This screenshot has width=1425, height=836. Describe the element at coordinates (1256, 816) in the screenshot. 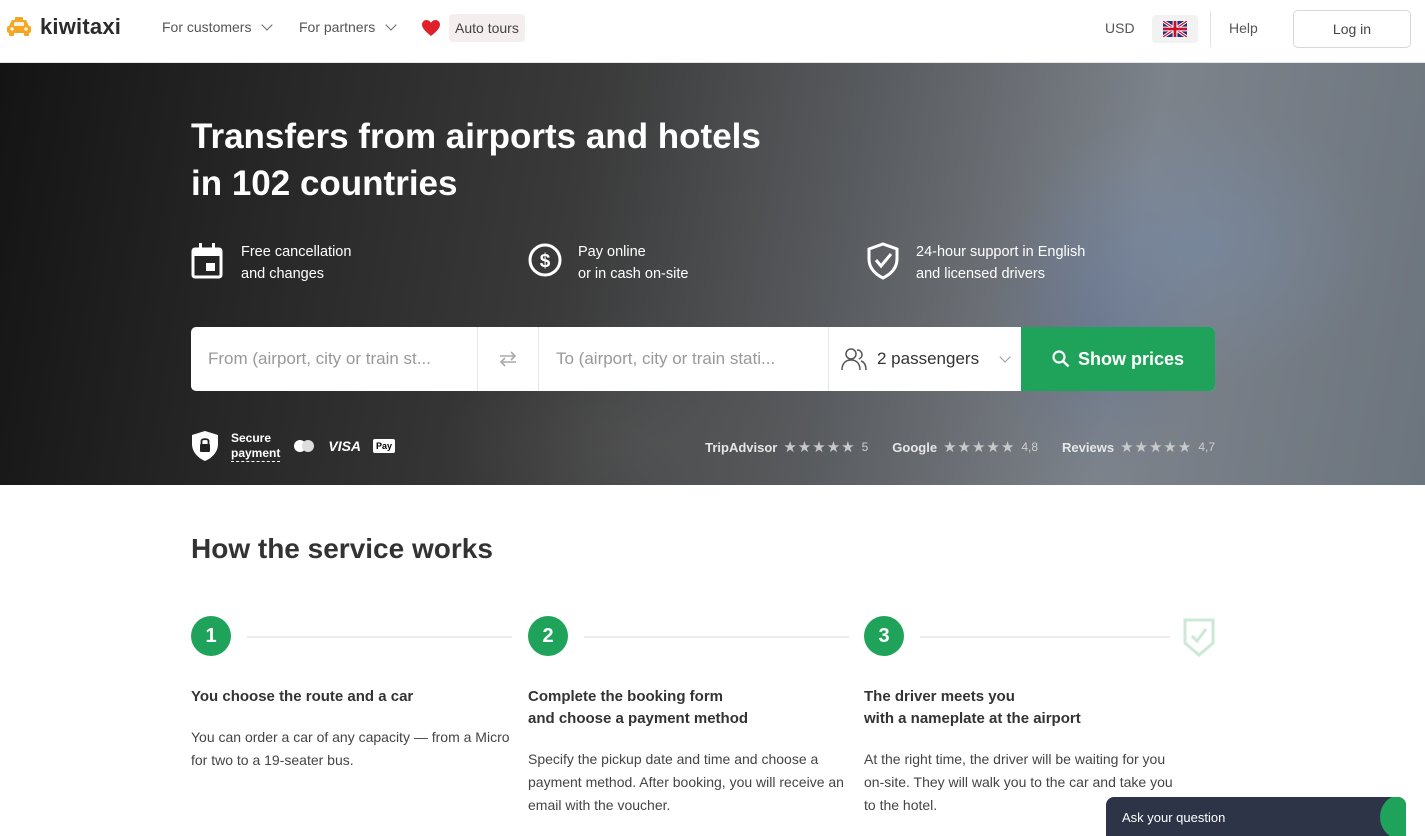

I see `chat-widget: Ask your question` at that location.